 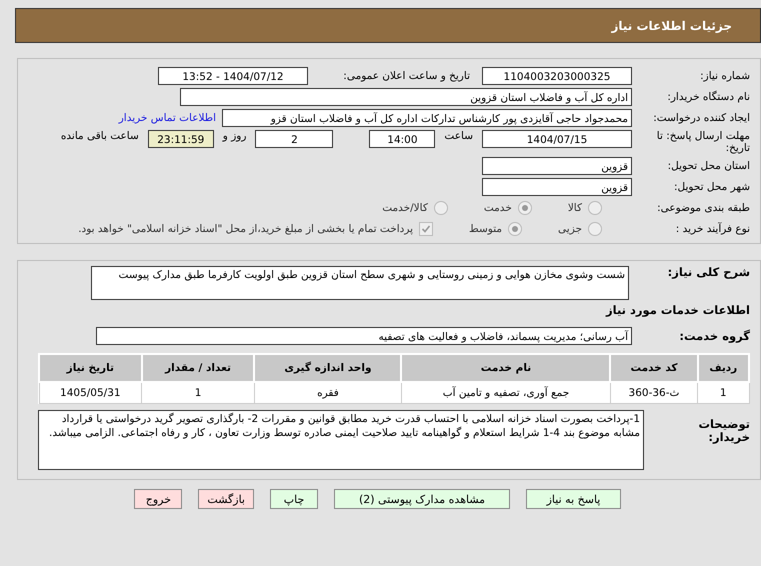 What do you see at coordinates (422, 499) in the screenshot?
I see `action-button: مشاهده مدارک پیوستی (2)` at bounding box center [422, 499].